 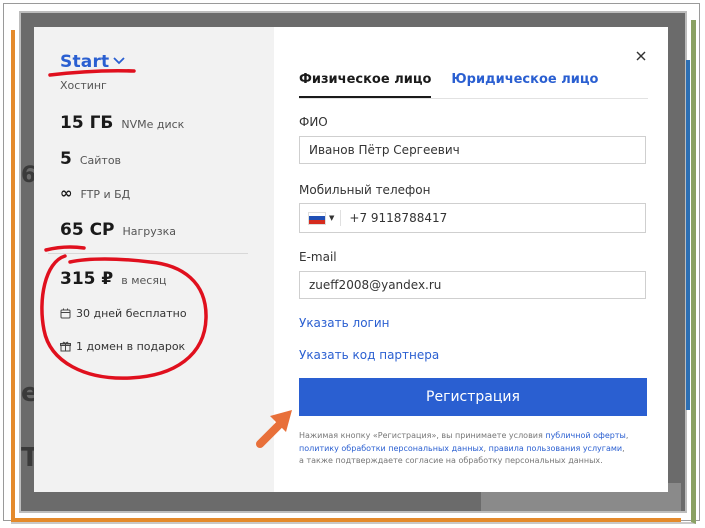 What do you see at coordinates (473, 98) in the screenshot?
I see `tabs-underline` at bounding box center [473, 98].